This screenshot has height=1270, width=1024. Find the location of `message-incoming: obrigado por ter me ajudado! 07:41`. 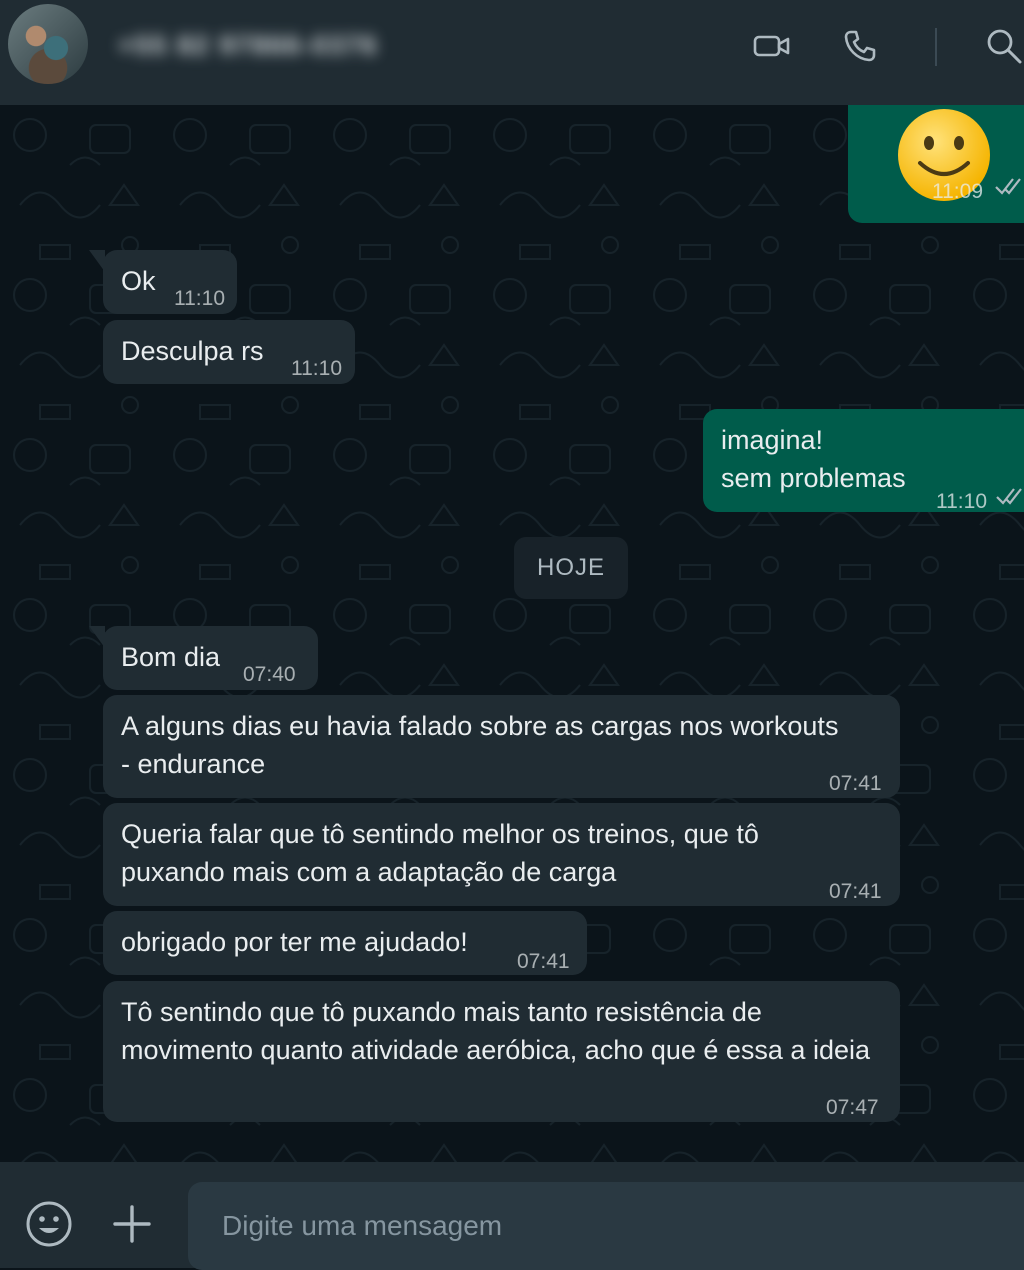

message-incoming: obrigado por ter me ajudado! 07:41 is located at coordinates (345, 943).